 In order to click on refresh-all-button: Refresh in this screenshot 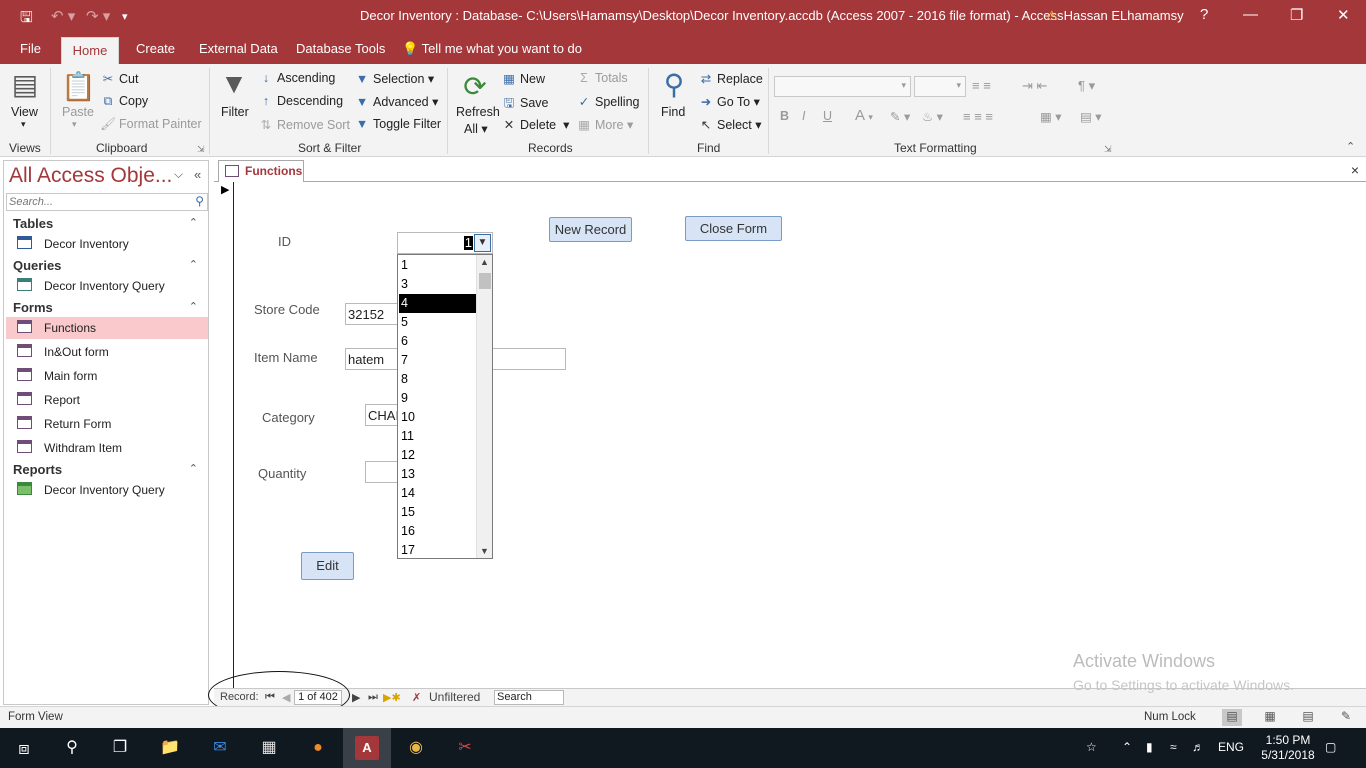, I will do `click(478, 112)`.